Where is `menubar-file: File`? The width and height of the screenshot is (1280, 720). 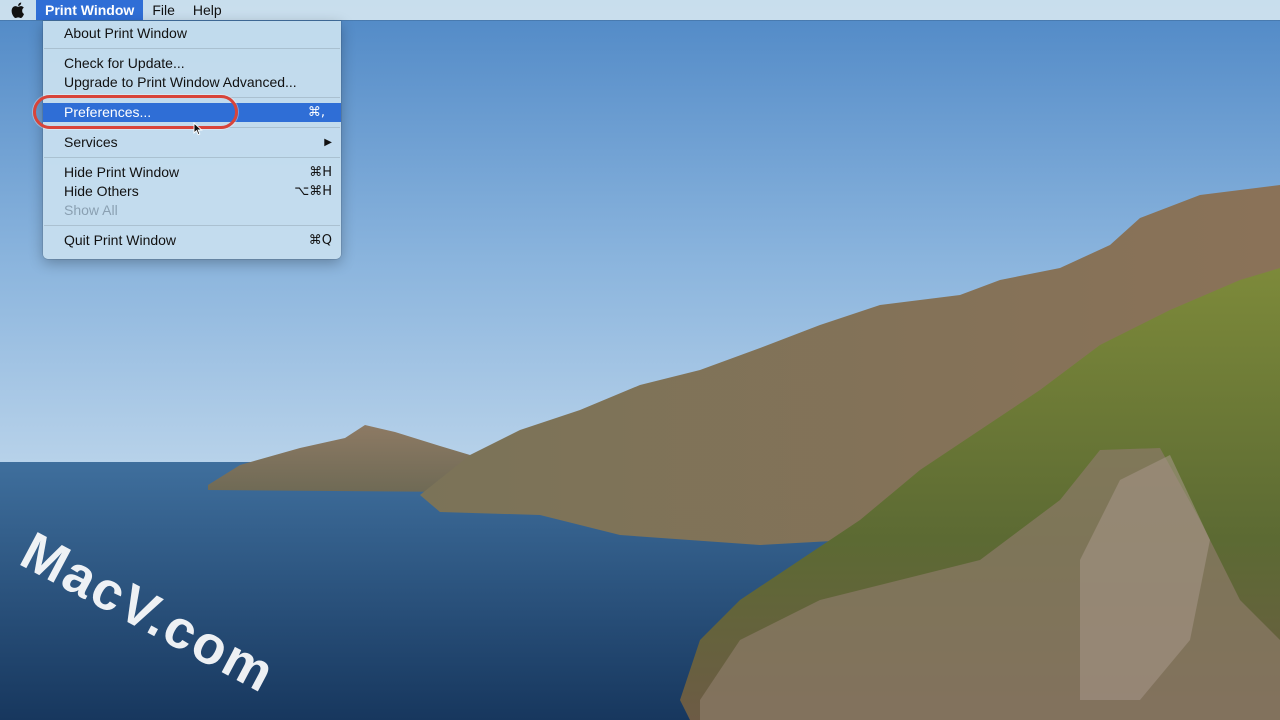 menubar-file: File is located at coordinates (163, 10).